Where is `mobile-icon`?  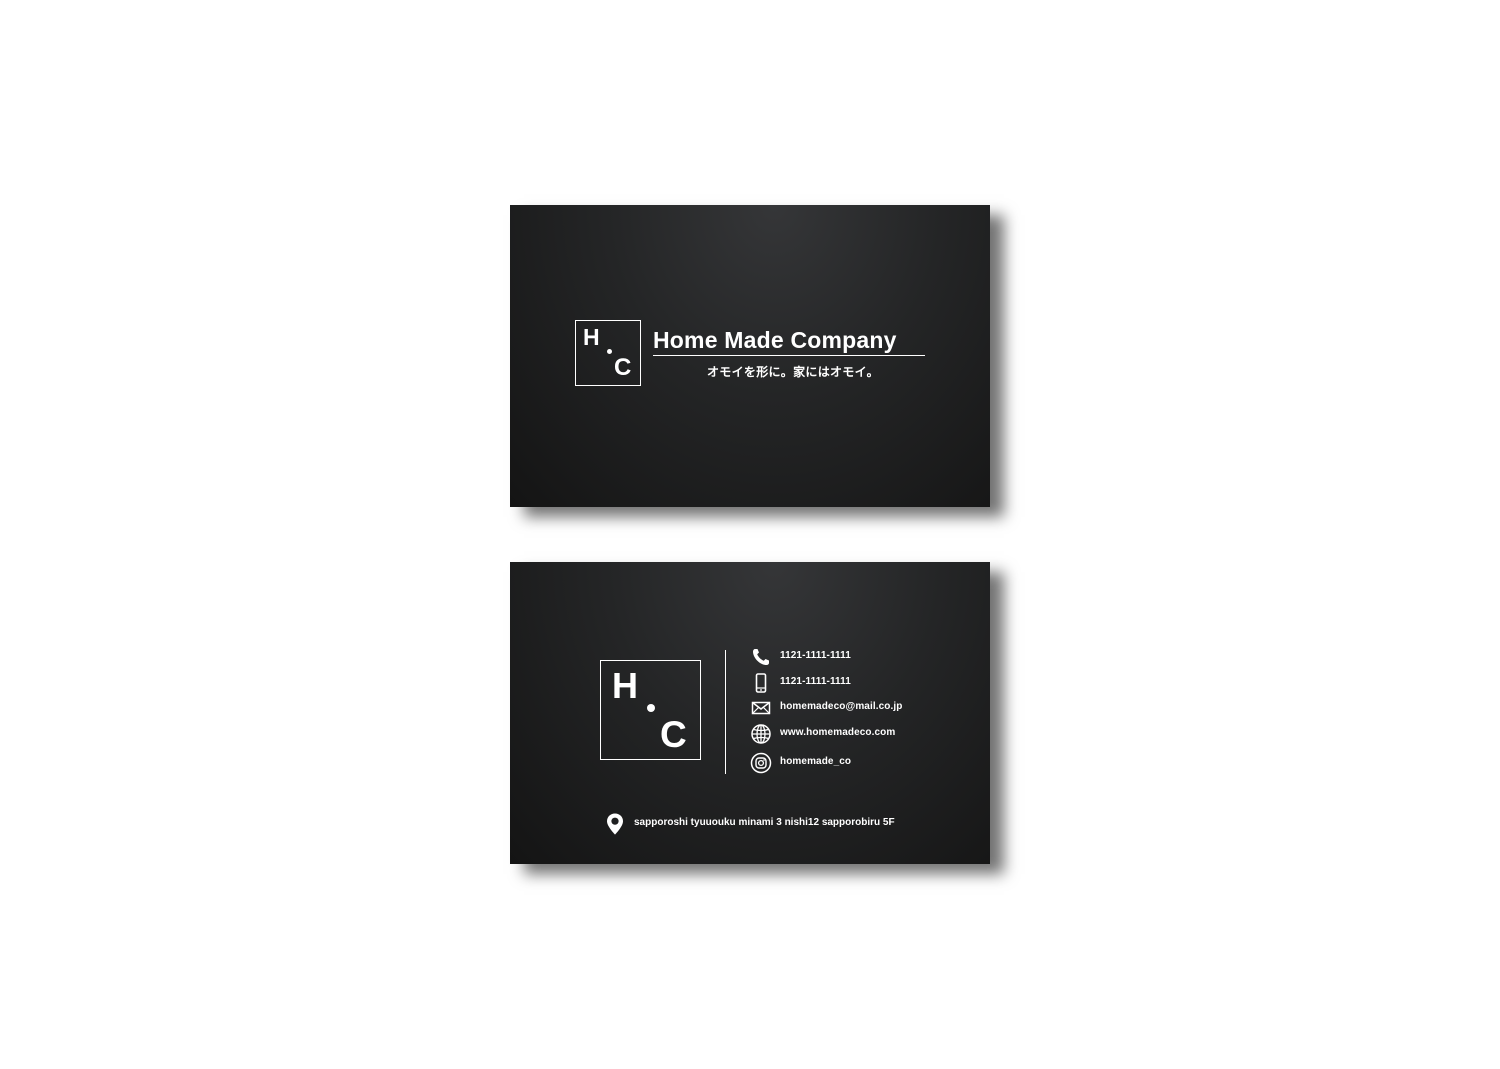
mobile-icon is located at coordinates (761, 683).